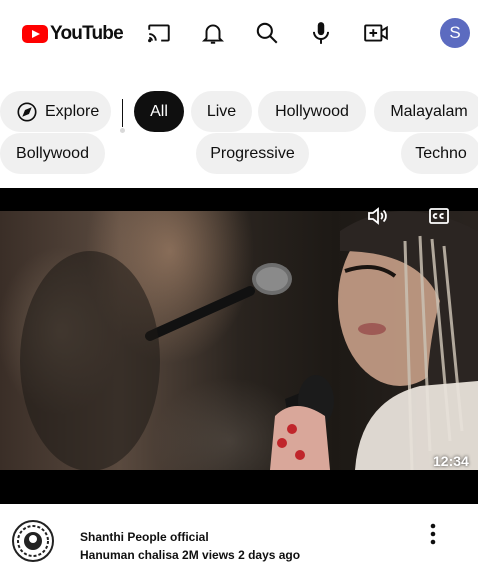 This screenshot has width=478, height=587. Describe the element at coordinates (144, 537) in the screenshot. I see `channel-name: Shanthi People official` at that location.